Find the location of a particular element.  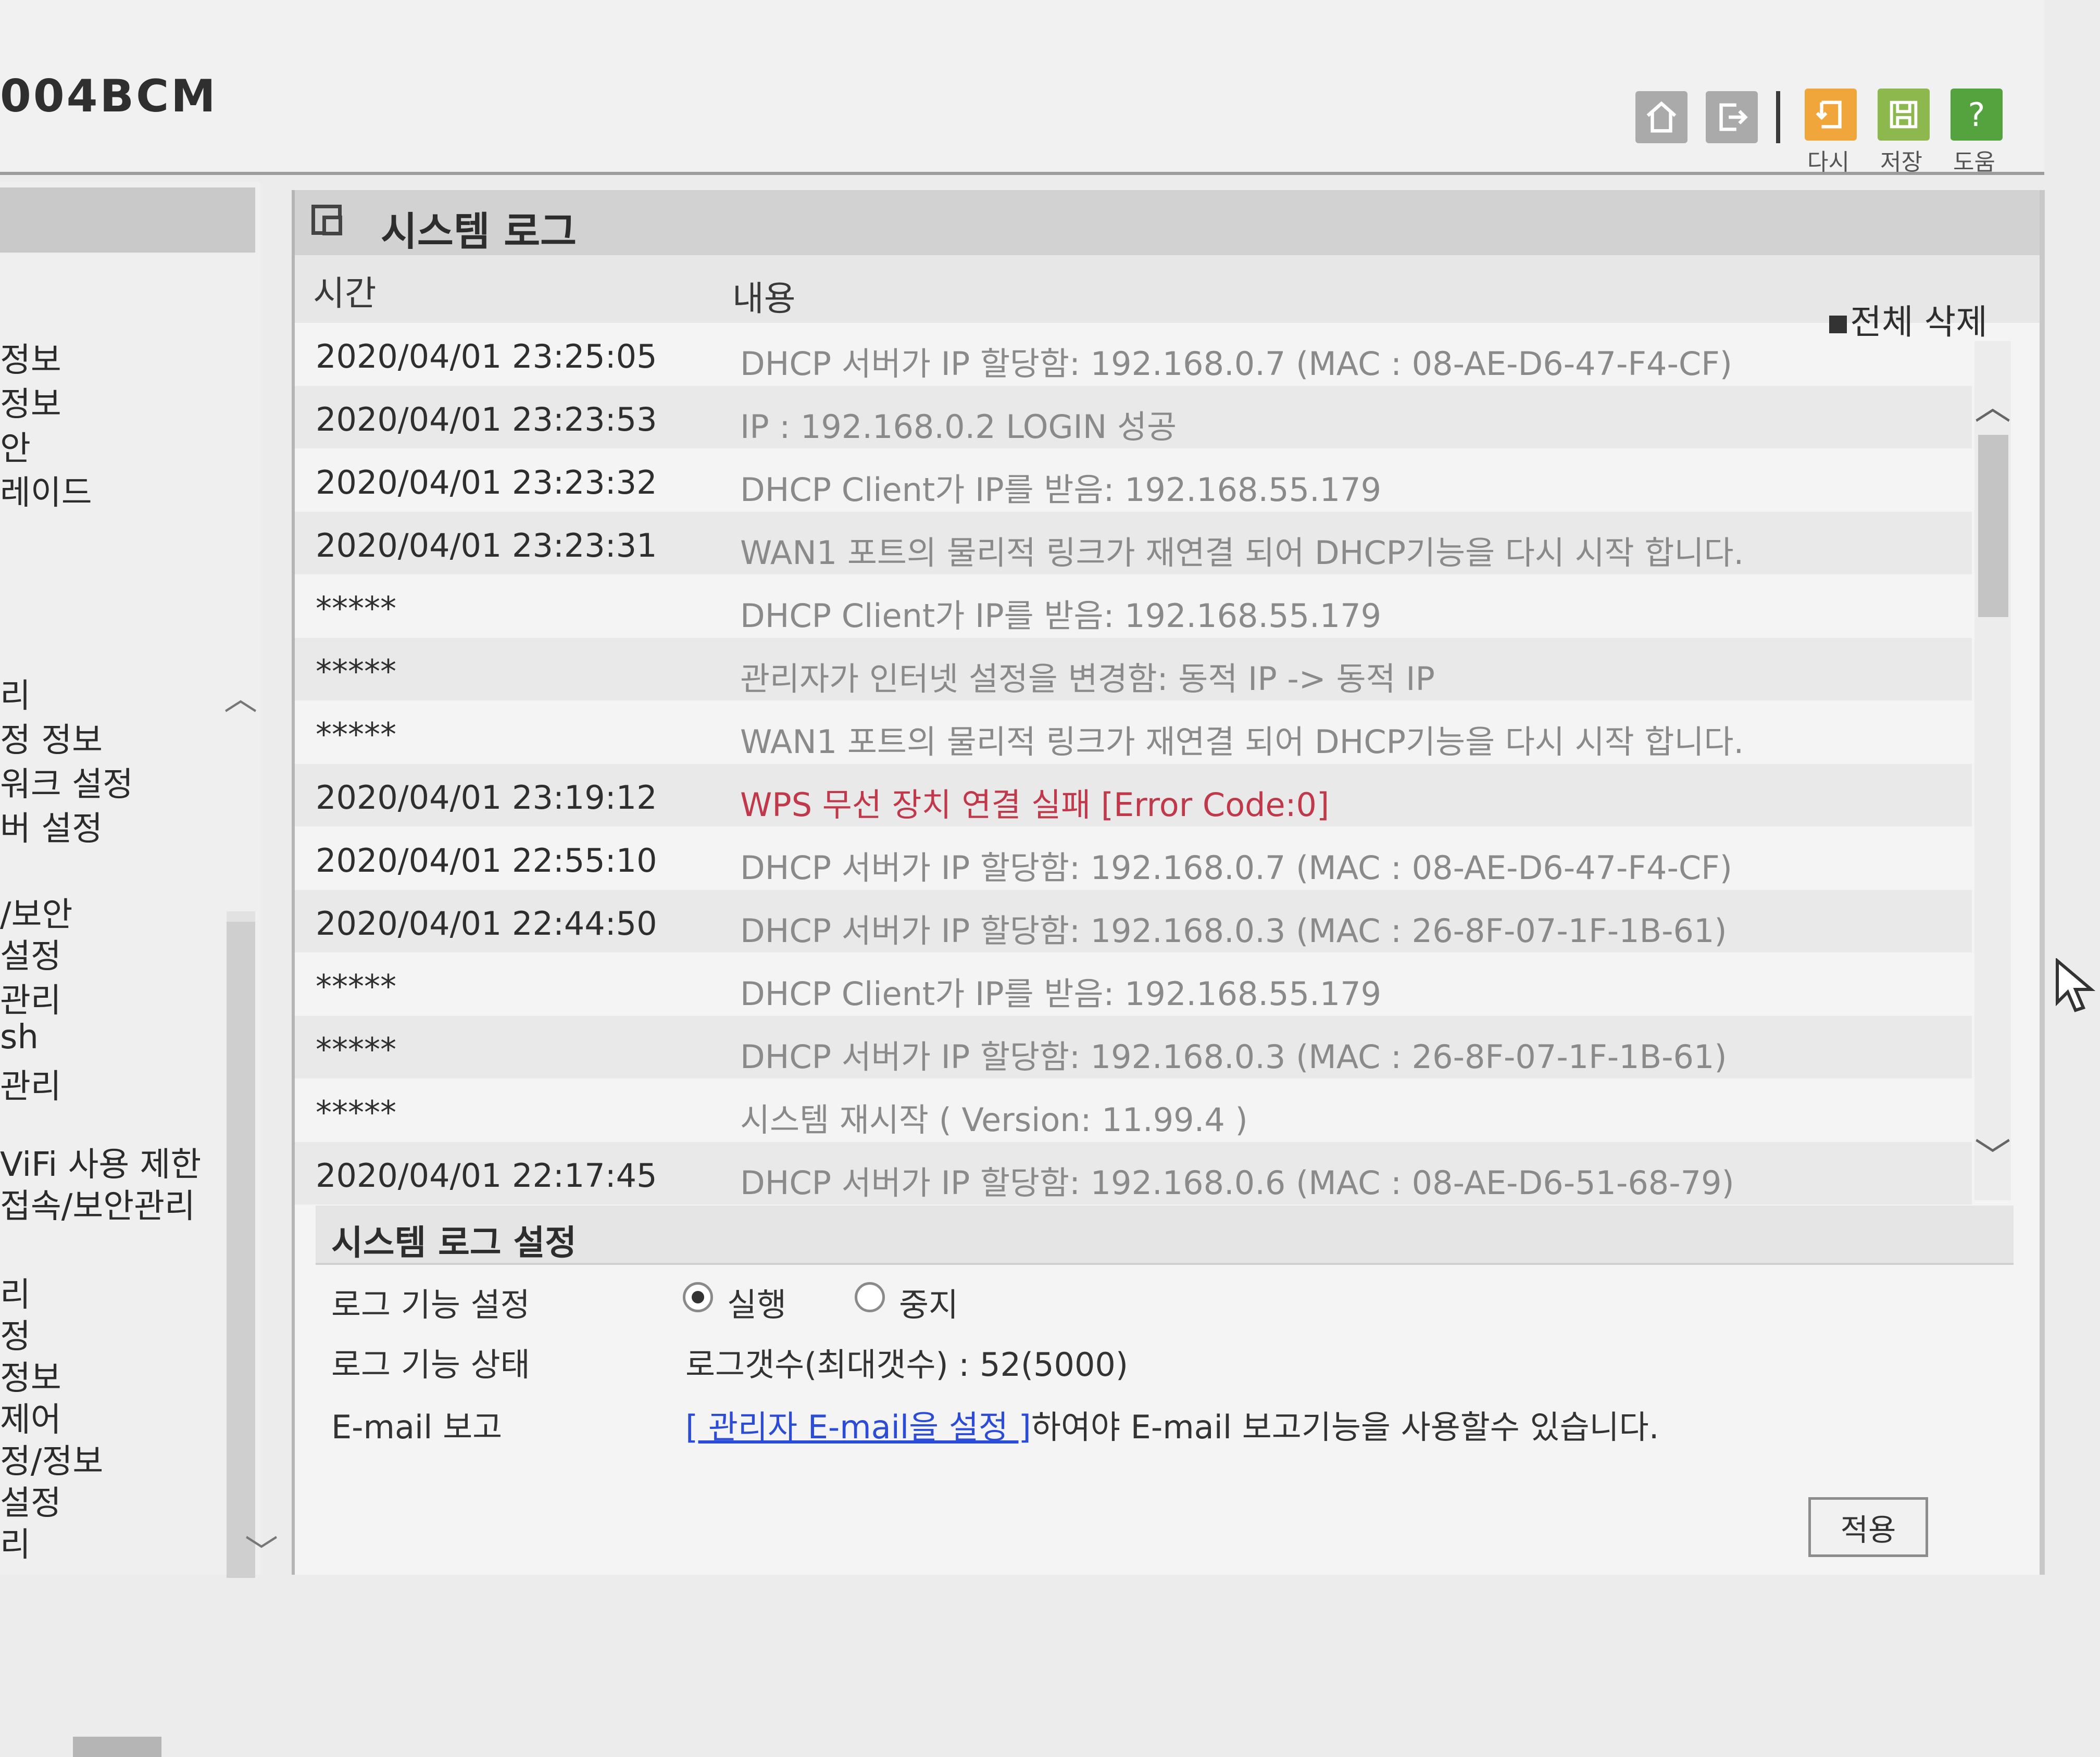

radio-run is located at coordinates (698, 1297).